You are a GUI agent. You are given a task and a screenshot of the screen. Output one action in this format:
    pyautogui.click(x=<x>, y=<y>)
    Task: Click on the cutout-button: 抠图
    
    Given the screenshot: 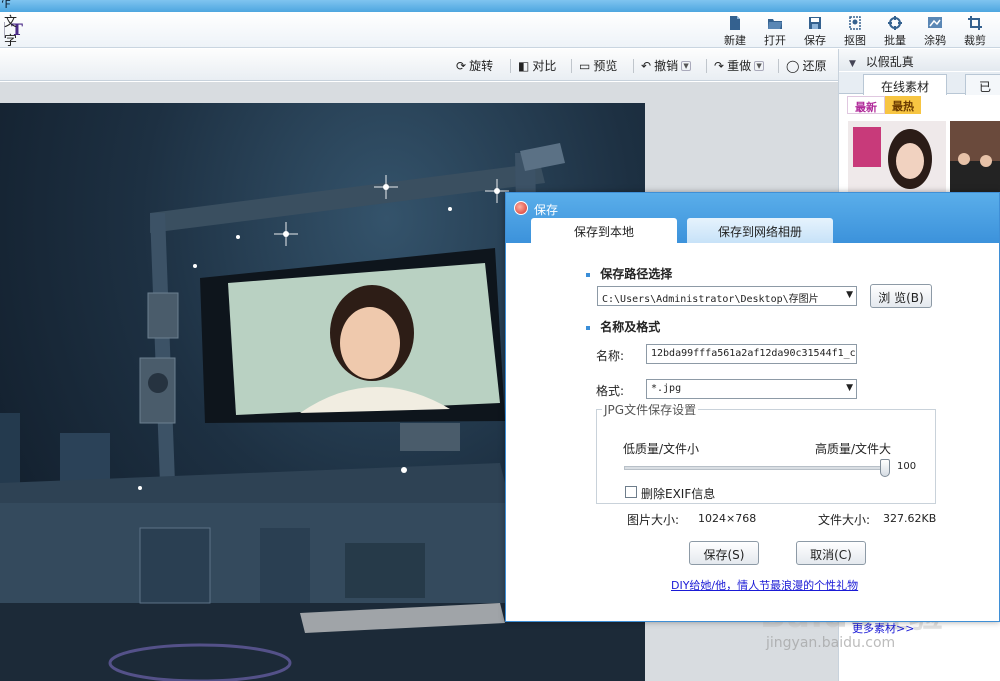 What is the action you would take?
    pyautogui.click(x=855, y=31)
    